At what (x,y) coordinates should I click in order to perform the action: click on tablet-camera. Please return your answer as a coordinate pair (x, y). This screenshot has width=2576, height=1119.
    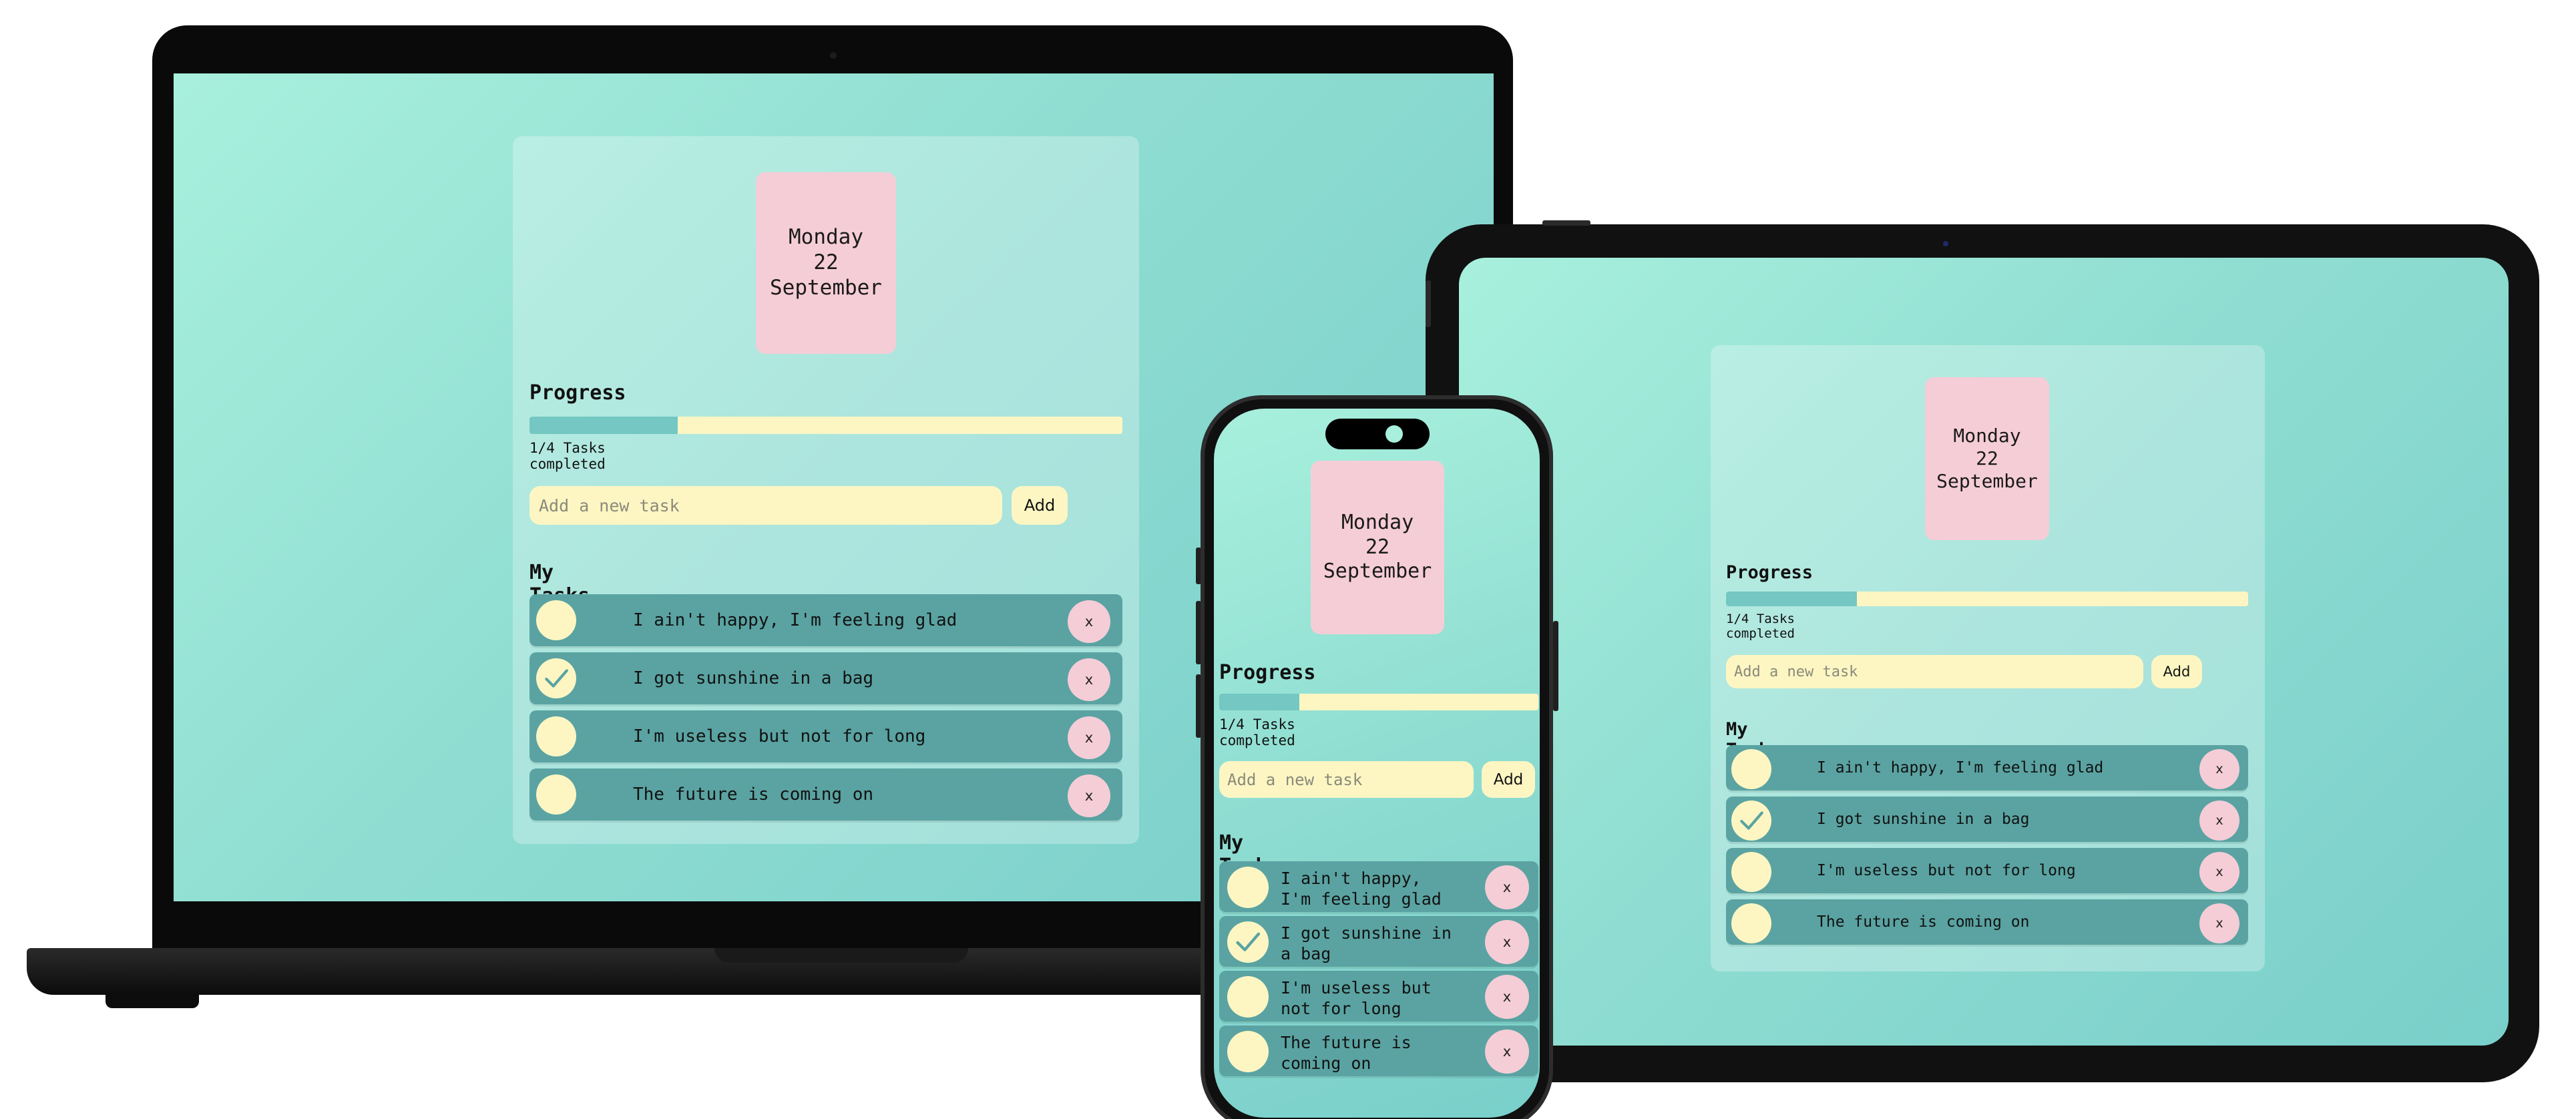
    Looking at the image, I should click on (1945, 243).